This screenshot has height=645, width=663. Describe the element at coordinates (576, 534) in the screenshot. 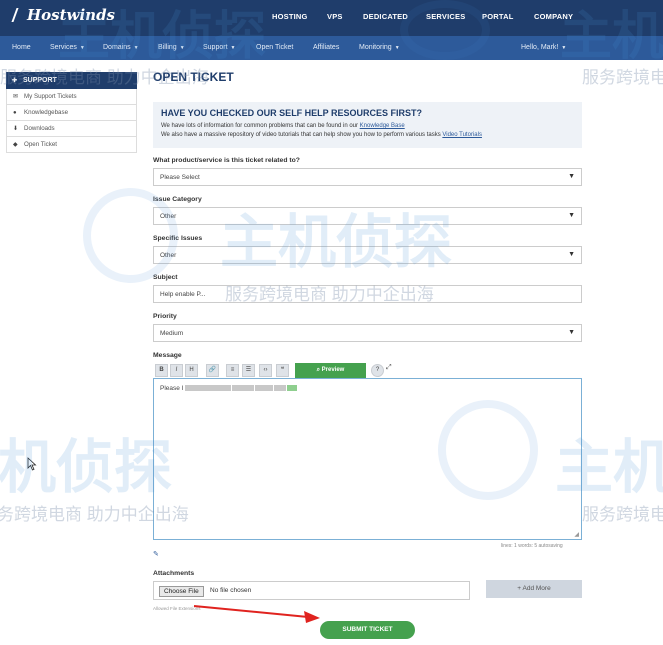

I see `resize-handle-icon: ◢` at that location.